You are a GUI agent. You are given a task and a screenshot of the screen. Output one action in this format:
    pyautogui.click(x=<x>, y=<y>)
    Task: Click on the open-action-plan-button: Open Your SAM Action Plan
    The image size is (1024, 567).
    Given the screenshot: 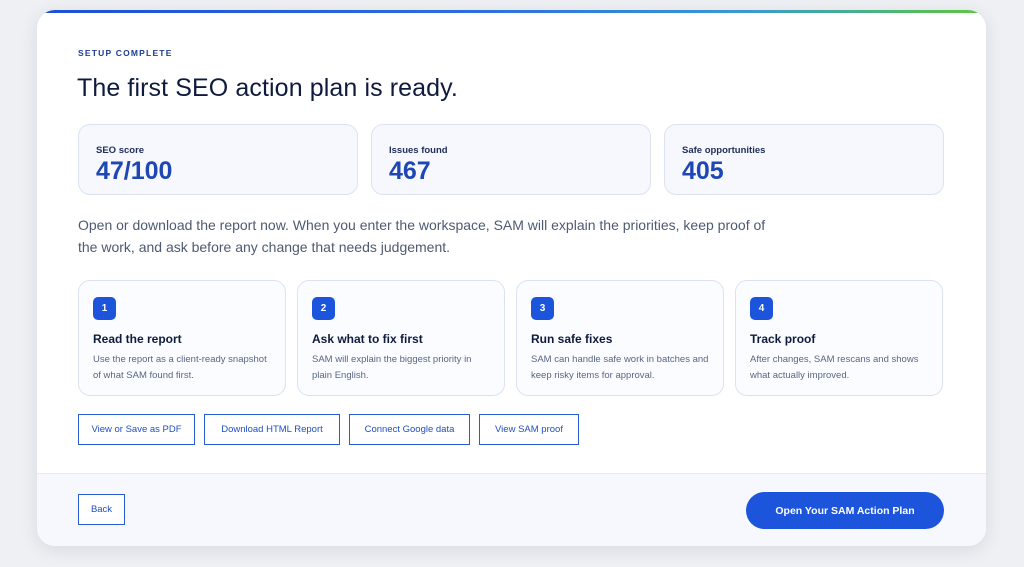 What is the action you would take?
    pyautogui.click(x=845, y=510)
    